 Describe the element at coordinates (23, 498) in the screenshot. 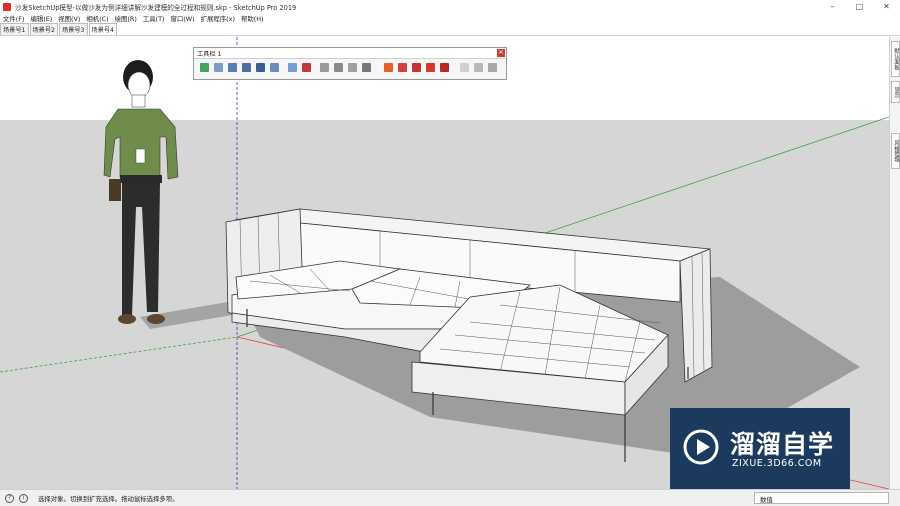

I see `info-icon: i` at that location.